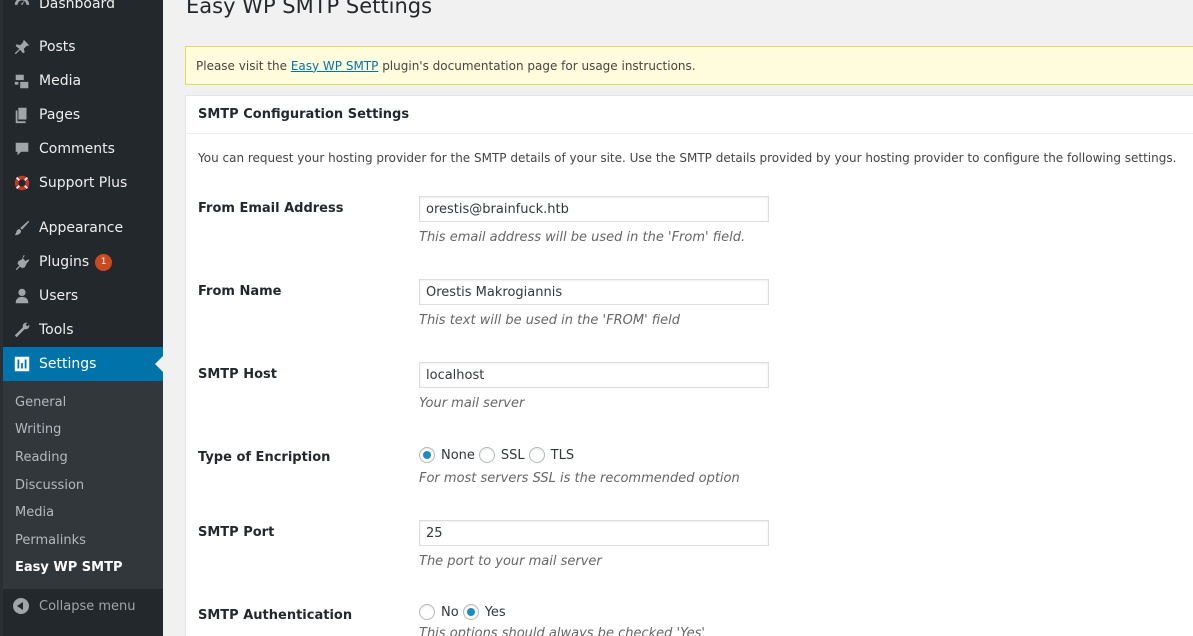 The height and width of the screenshot is (636, 1193). Describe the element at coordinates (22, 81) in the screenshot. I see `media-icon` at that location.